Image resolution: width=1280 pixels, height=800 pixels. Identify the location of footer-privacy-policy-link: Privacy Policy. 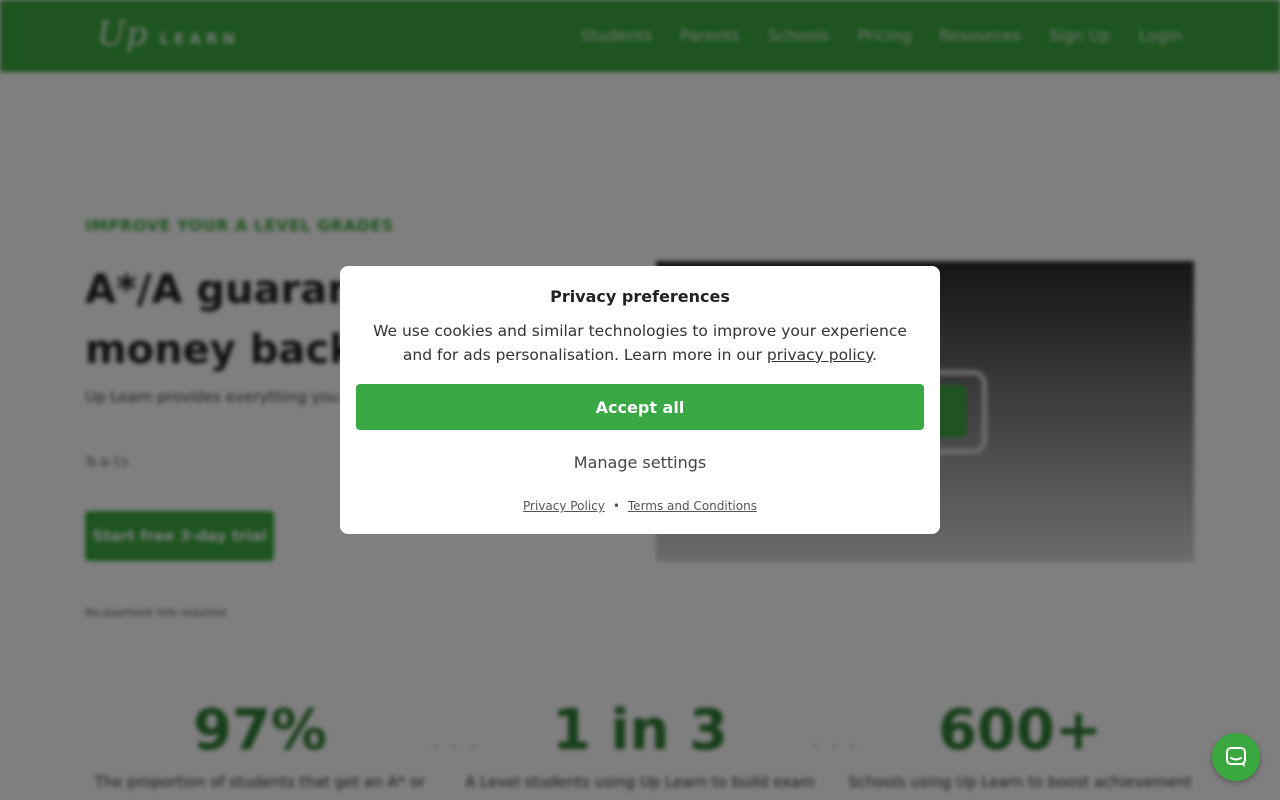
(564, 506).